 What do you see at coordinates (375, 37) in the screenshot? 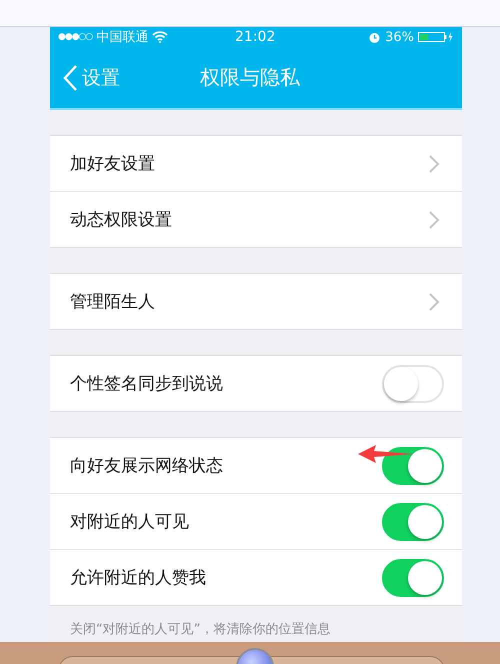
I see `alarm-clock-icon` at bounding box center [375, 37].